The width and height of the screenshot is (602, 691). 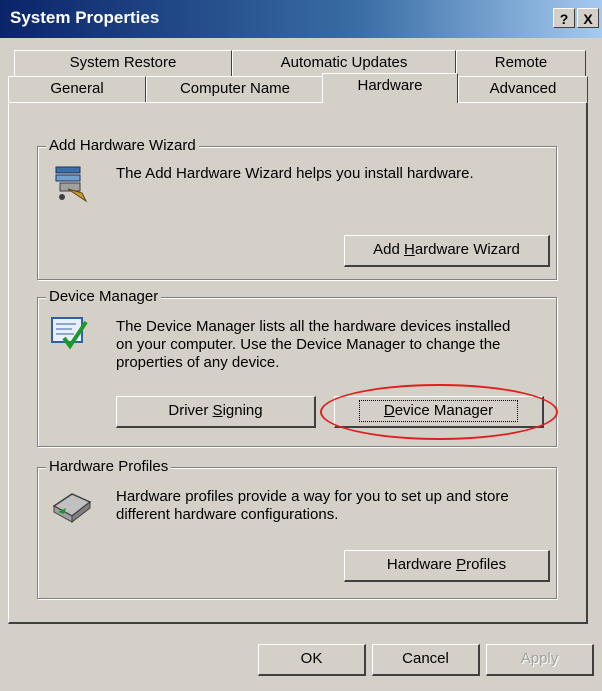 What do you see at coordinates (564, 18) in the screenshot?
I see `help-button: ?` at bounding box center [564, 18].